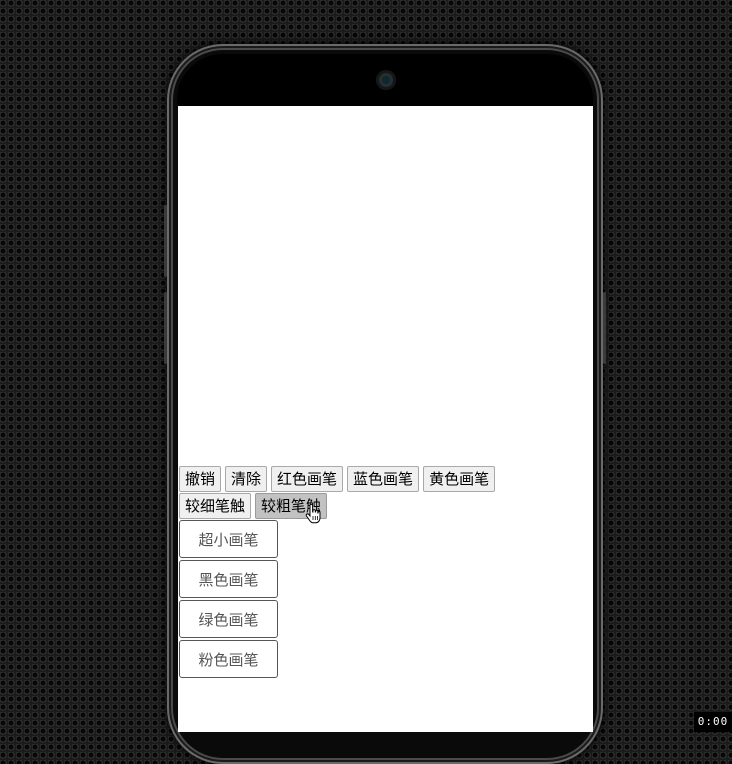 This screenshot has width=732, height=764. I want to click on toolbar: 撤销 清除 红色画笔 蓝色画笔 黄色画笔 较细笔触 较粗笔触, so click(384, 493).